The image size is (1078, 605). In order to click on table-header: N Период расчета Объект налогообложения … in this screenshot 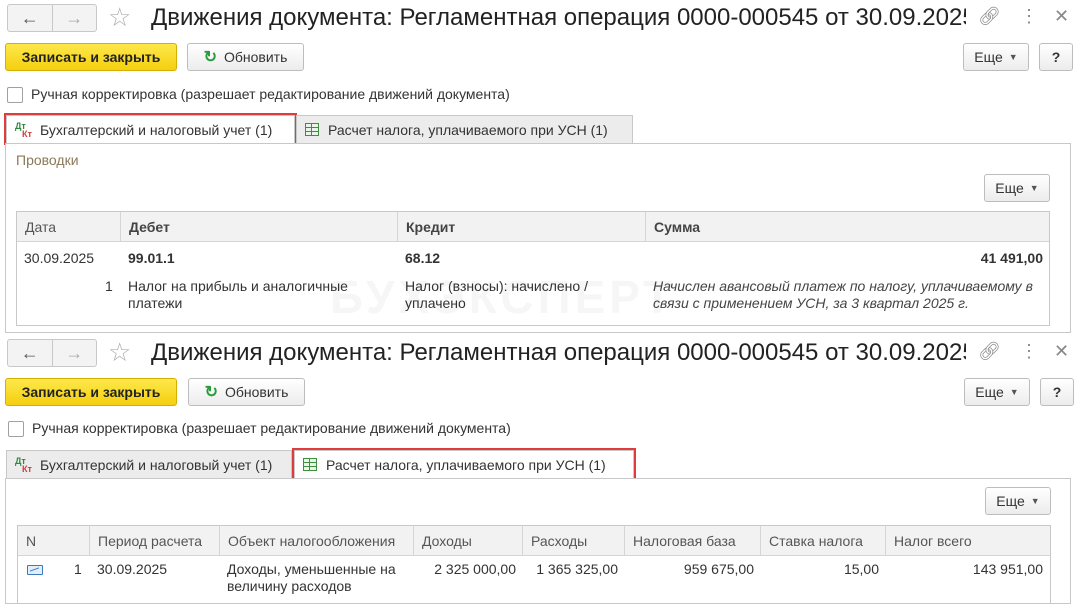, I will do `click(534, 541)`.